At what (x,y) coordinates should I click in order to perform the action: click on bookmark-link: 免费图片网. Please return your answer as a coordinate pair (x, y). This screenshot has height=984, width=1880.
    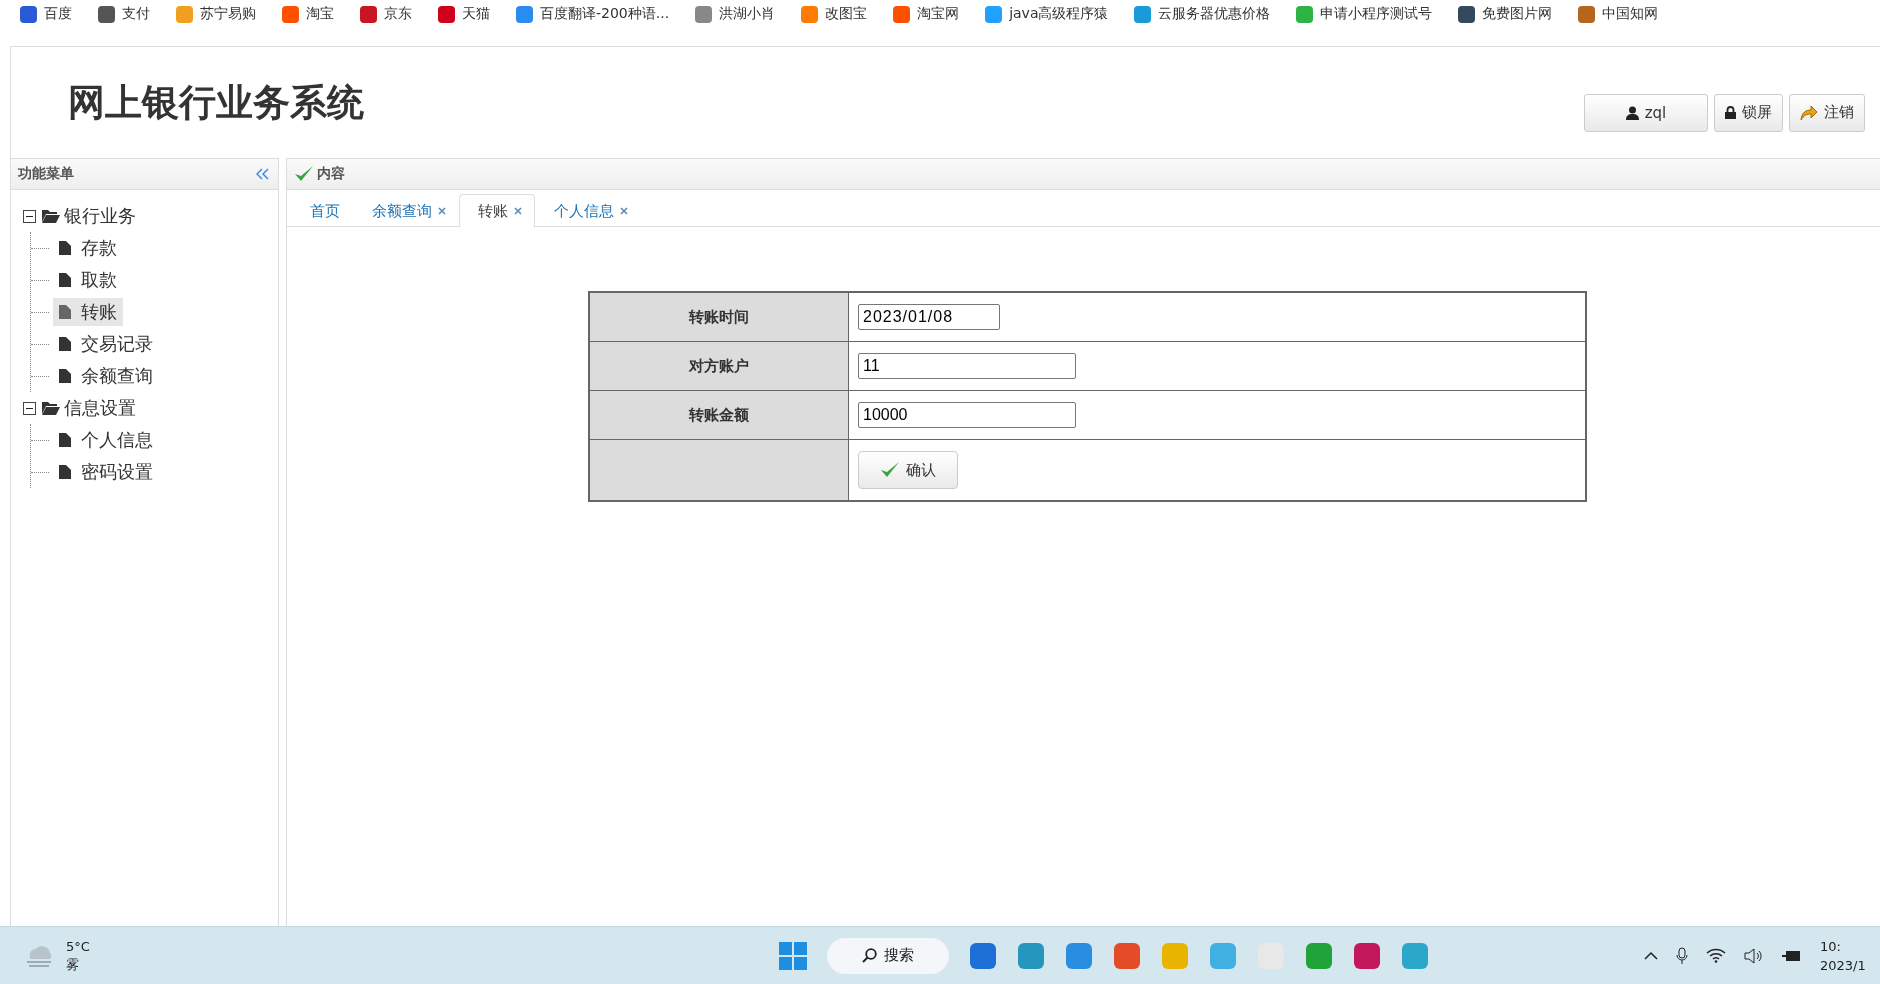
    Looking at the image, I should click on (1505, 14).